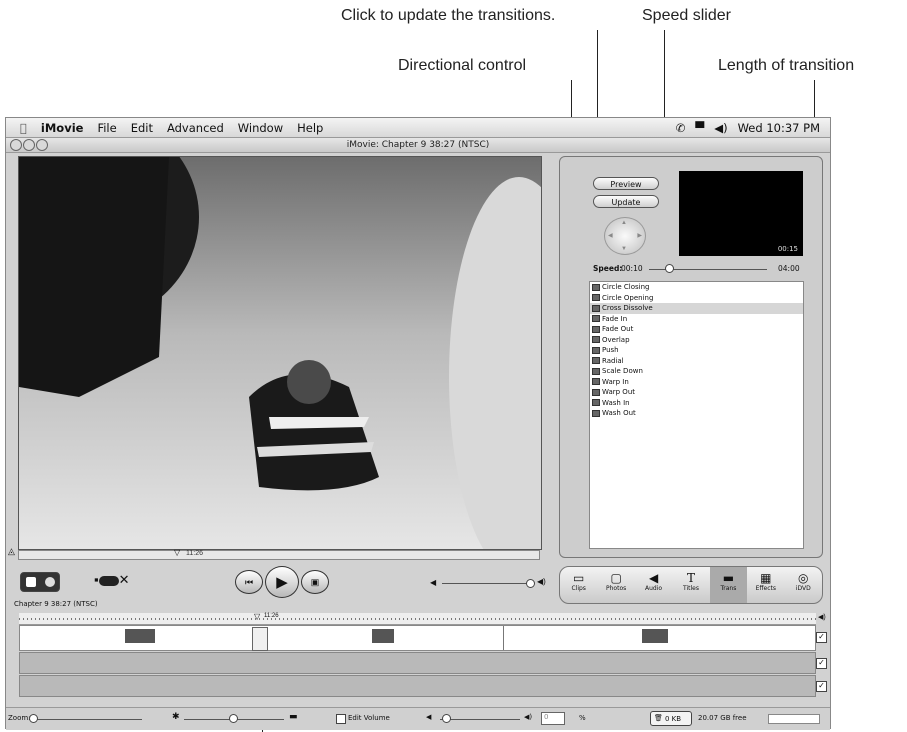 This screenshot has height=732, width=907. Describe the element at coordinates (142, 128) in the screenshot. I see `menu-edit: Edit` at that location.